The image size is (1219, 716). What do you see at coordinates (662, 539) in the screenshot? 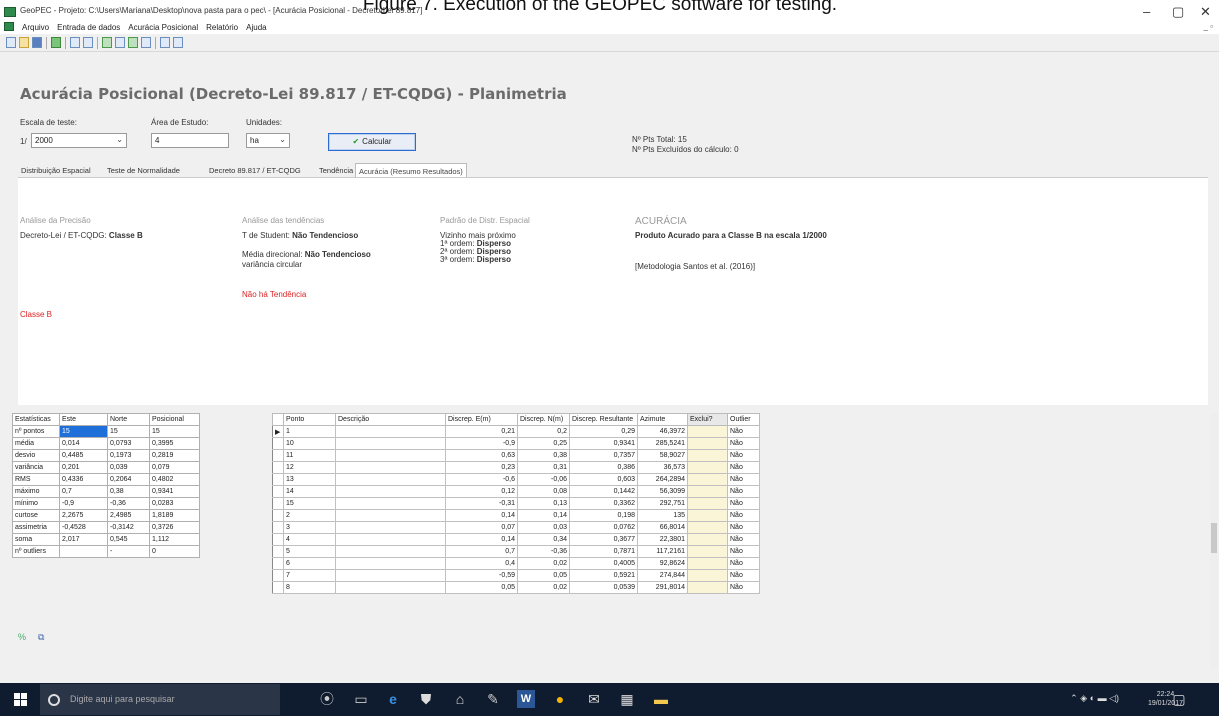
I see `cell: 22,3801` at bounding box center [662, 539].